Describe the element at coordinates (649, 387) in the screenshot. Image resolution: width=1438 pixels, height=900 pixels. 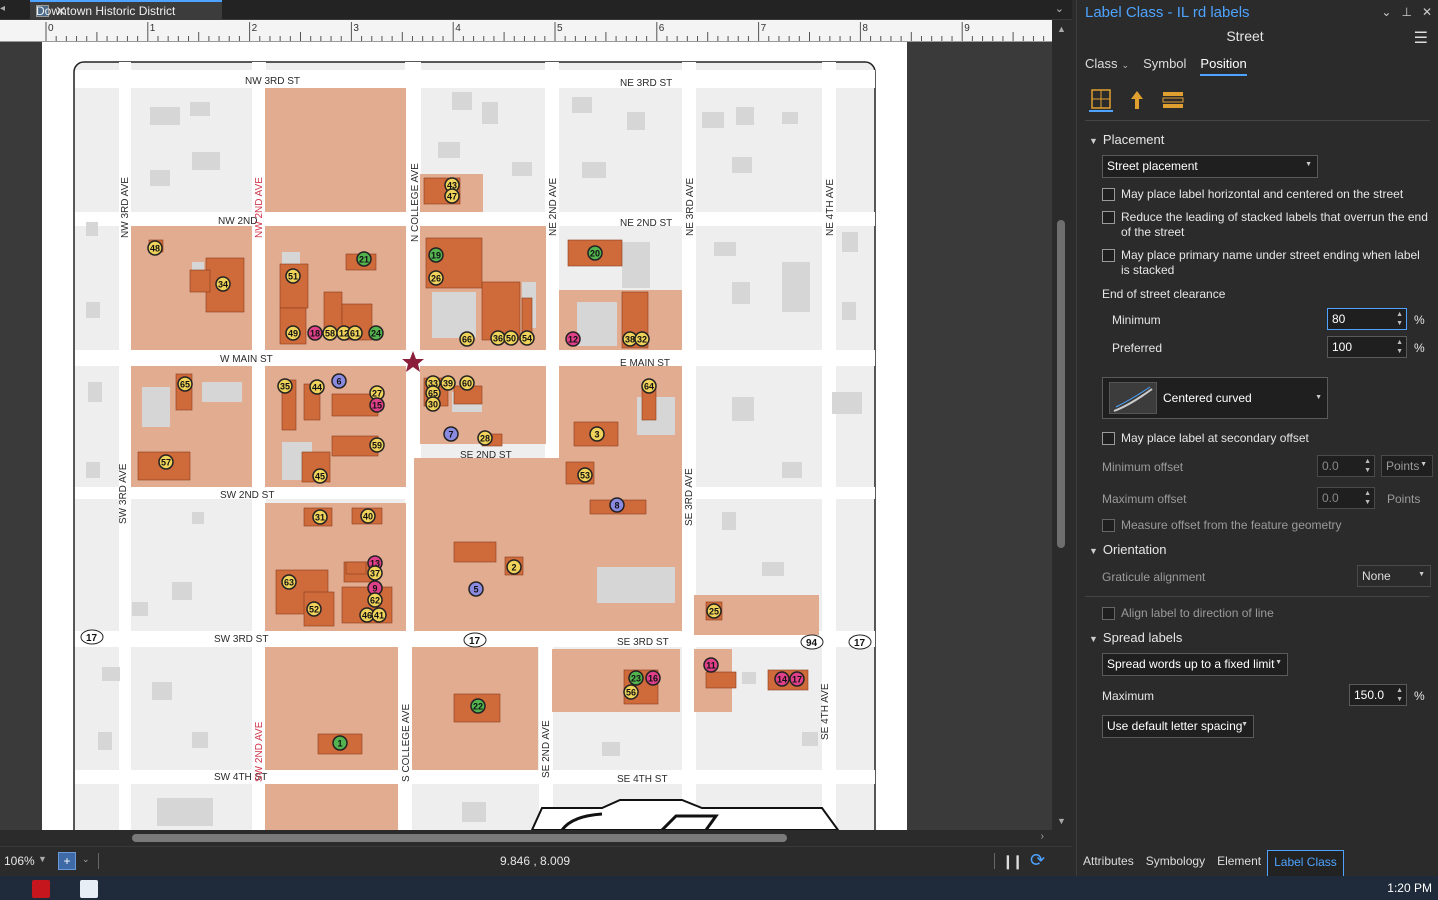
I see `site-marker-label: 64` at that location.